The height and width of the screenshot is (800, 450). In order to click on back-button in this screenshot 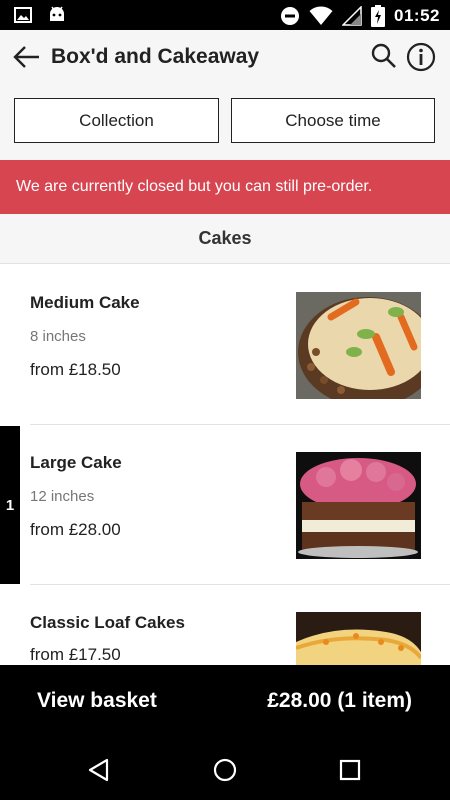, I will do `click(27, 57)`.